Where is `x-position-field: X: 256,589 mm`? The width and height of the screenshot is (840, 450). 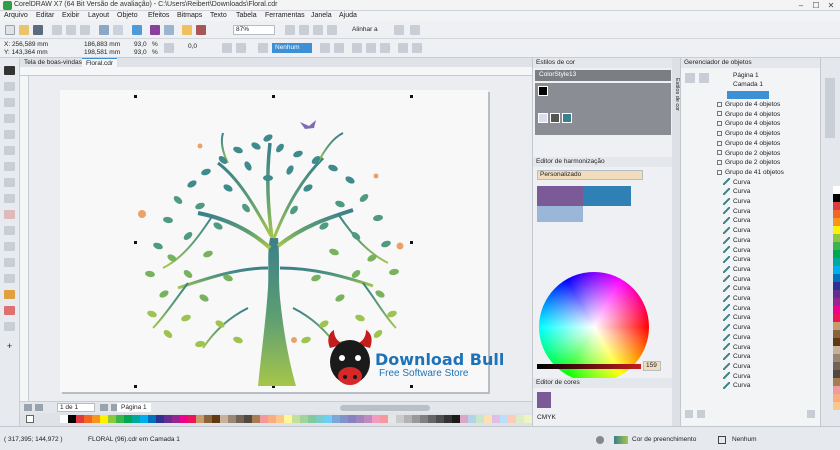 x-position-field: X: 256,589 mm is located at coordinates (26, 44).